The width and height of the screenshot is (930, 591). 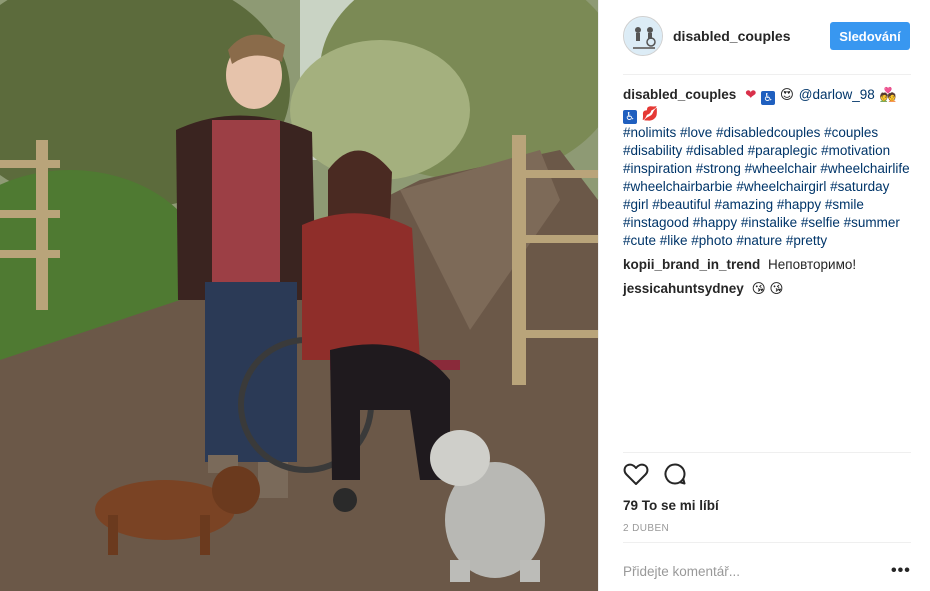 I want to click on couple-emoji-icon: 💑, so click(x=888, y=94).